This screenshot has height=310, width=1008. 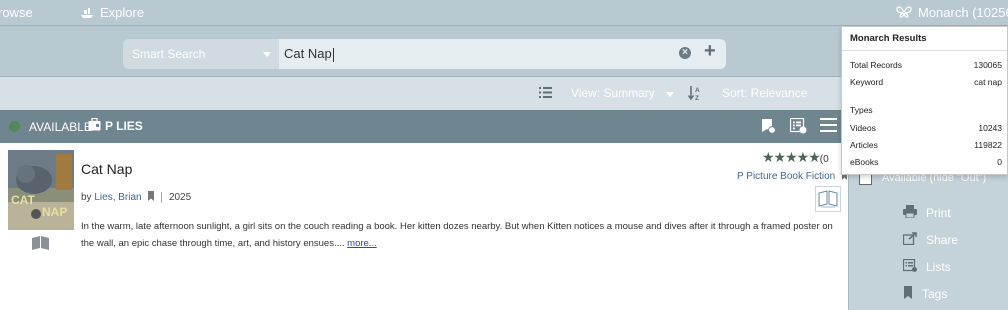 I want to click on ship-icon, so click(x=87, y=13).